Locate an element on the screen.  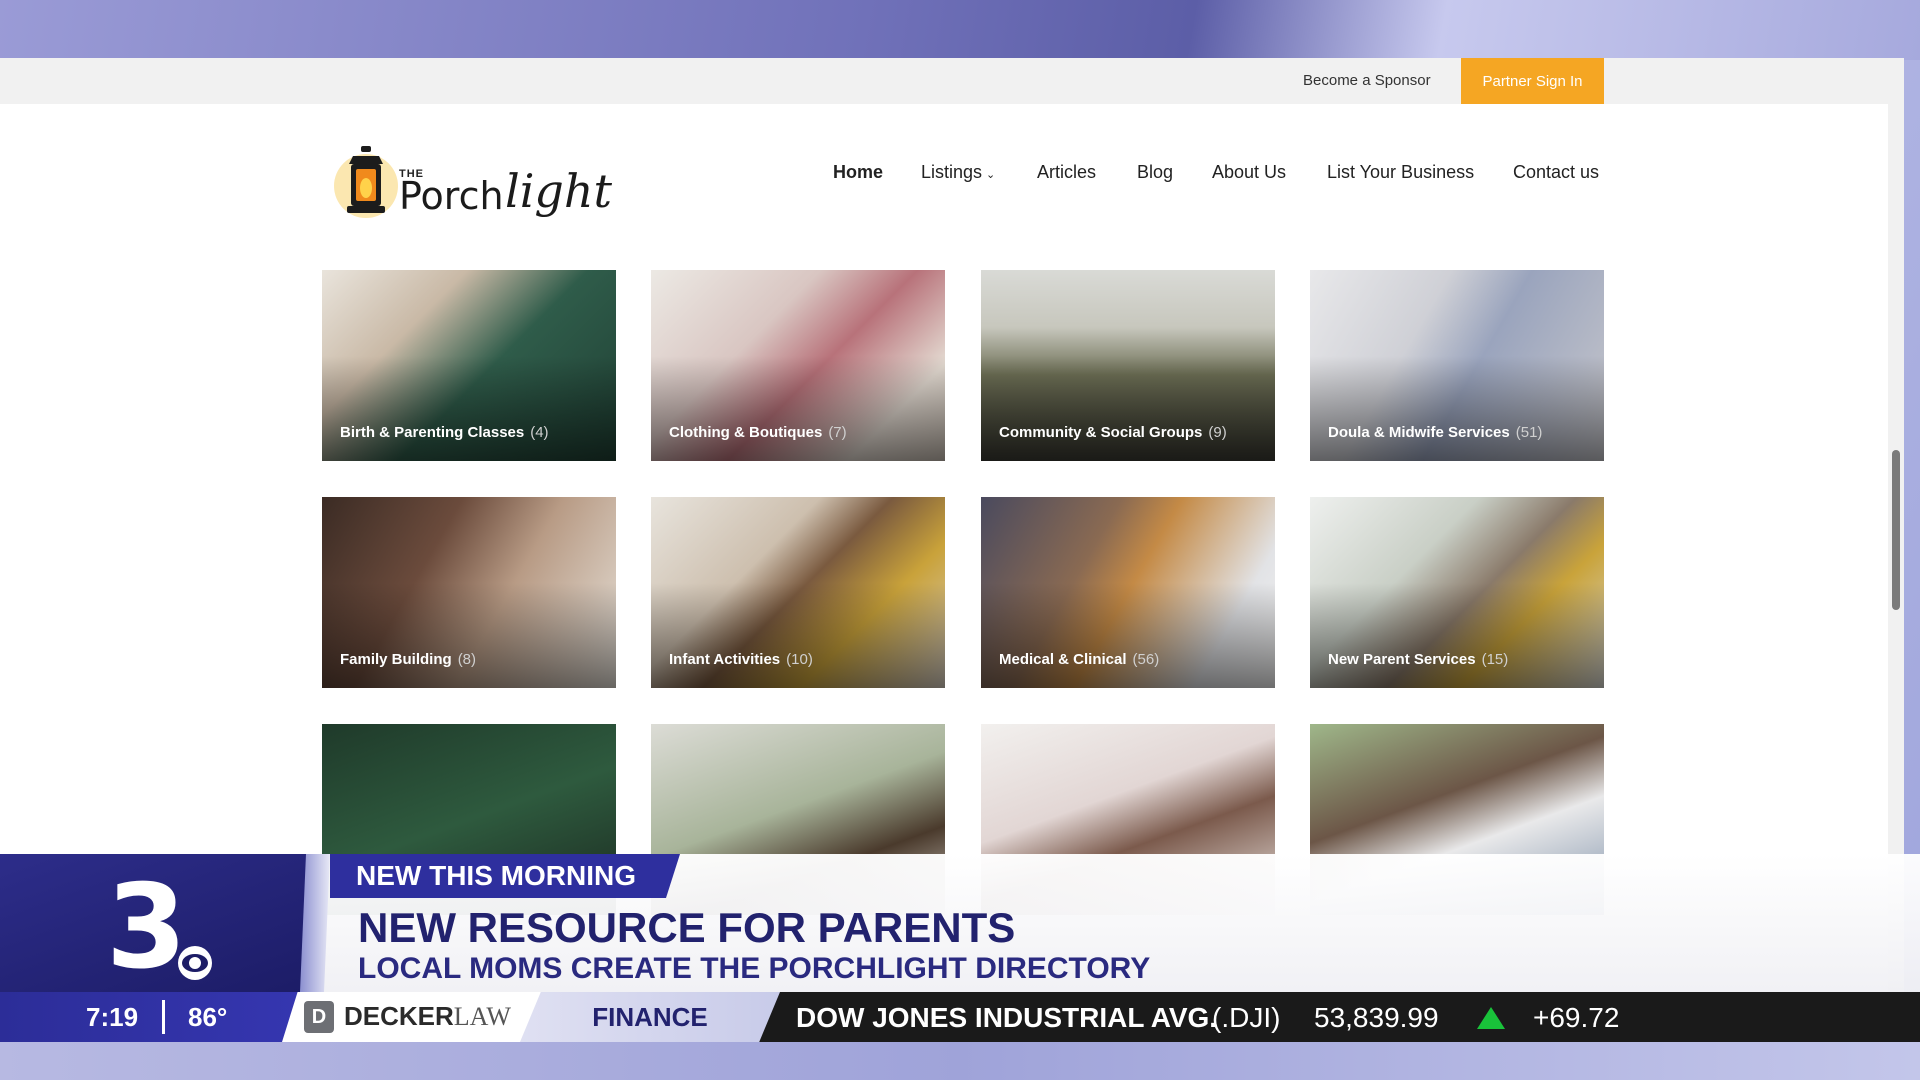
category-tile-birth-parenting: Birth & Parenting Classes (4) is located at coordinates (469, 365).